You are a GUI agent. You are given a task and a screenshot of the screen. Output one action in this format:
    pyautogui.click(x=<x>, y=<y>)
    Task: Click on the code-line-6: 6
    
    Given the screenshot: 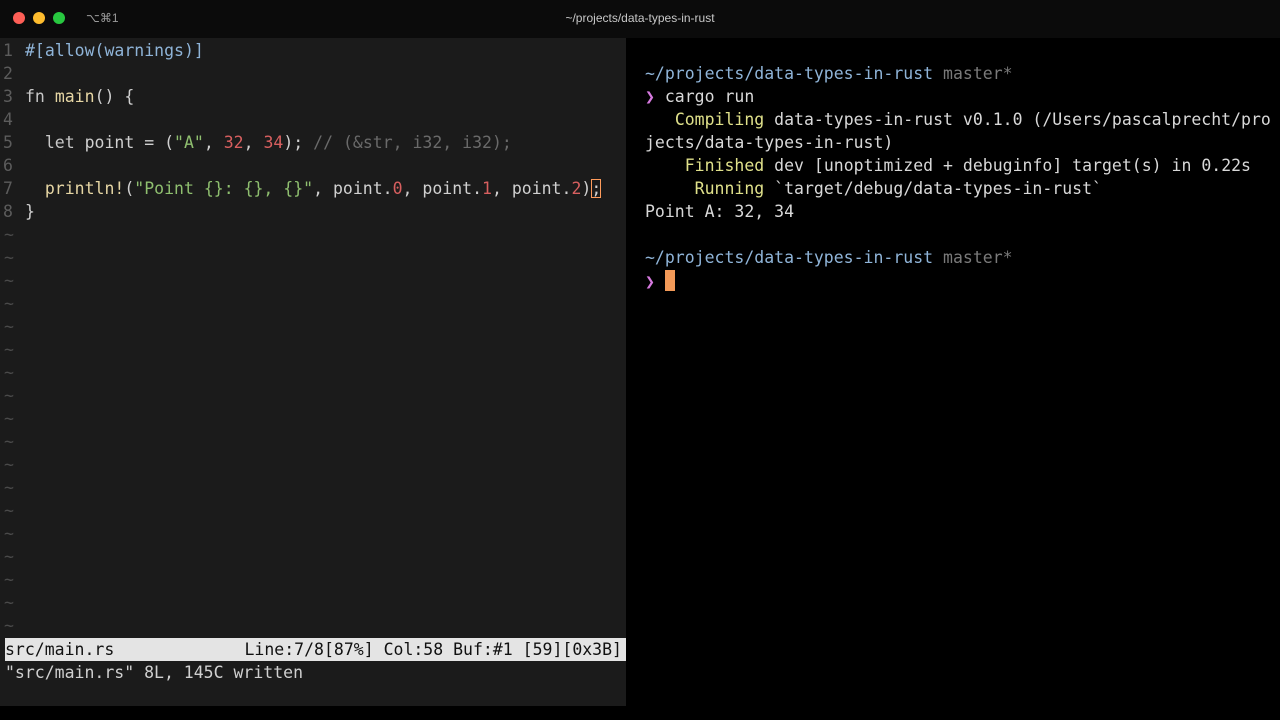 What is the action you would take?
    pyautogui.click(x=313, y=165)
    